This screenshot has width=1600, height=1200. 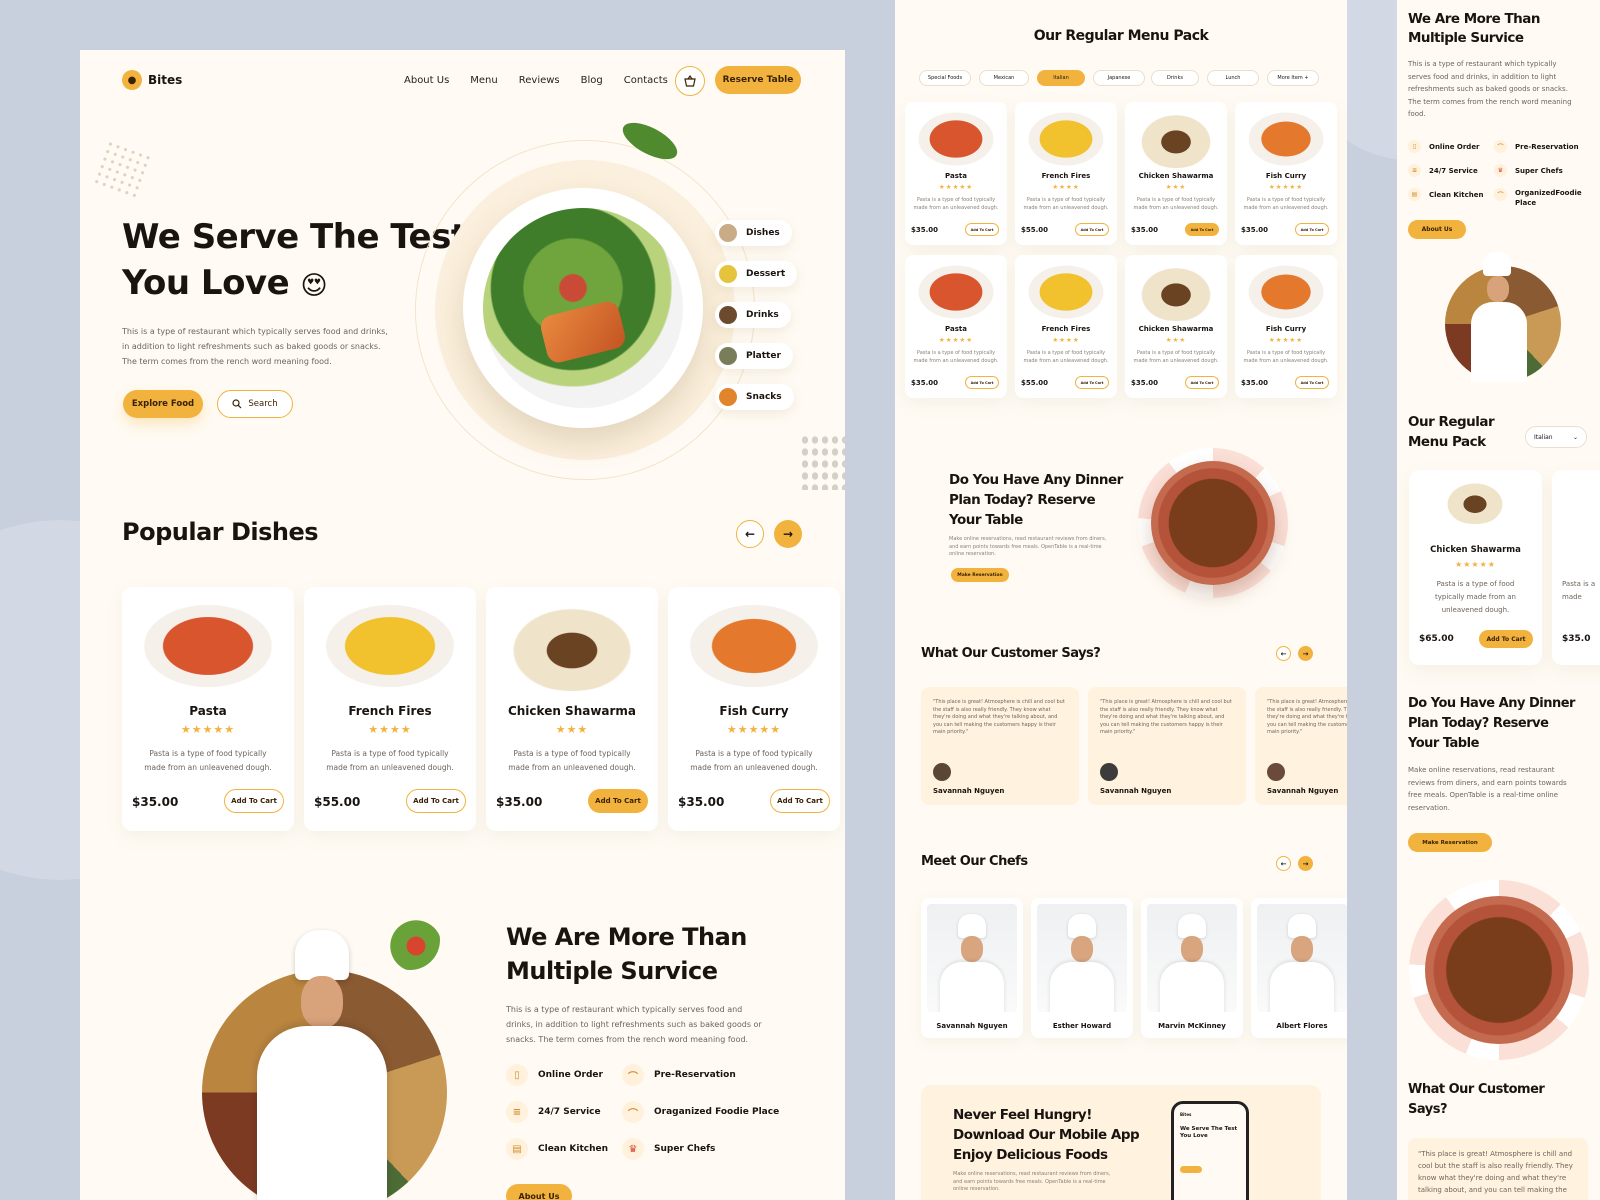 What do you see at coordinates (220, 532) in the screenshot?
I see `popular-dishes-title: Popular Dishes` at bounding box center [220, 532].